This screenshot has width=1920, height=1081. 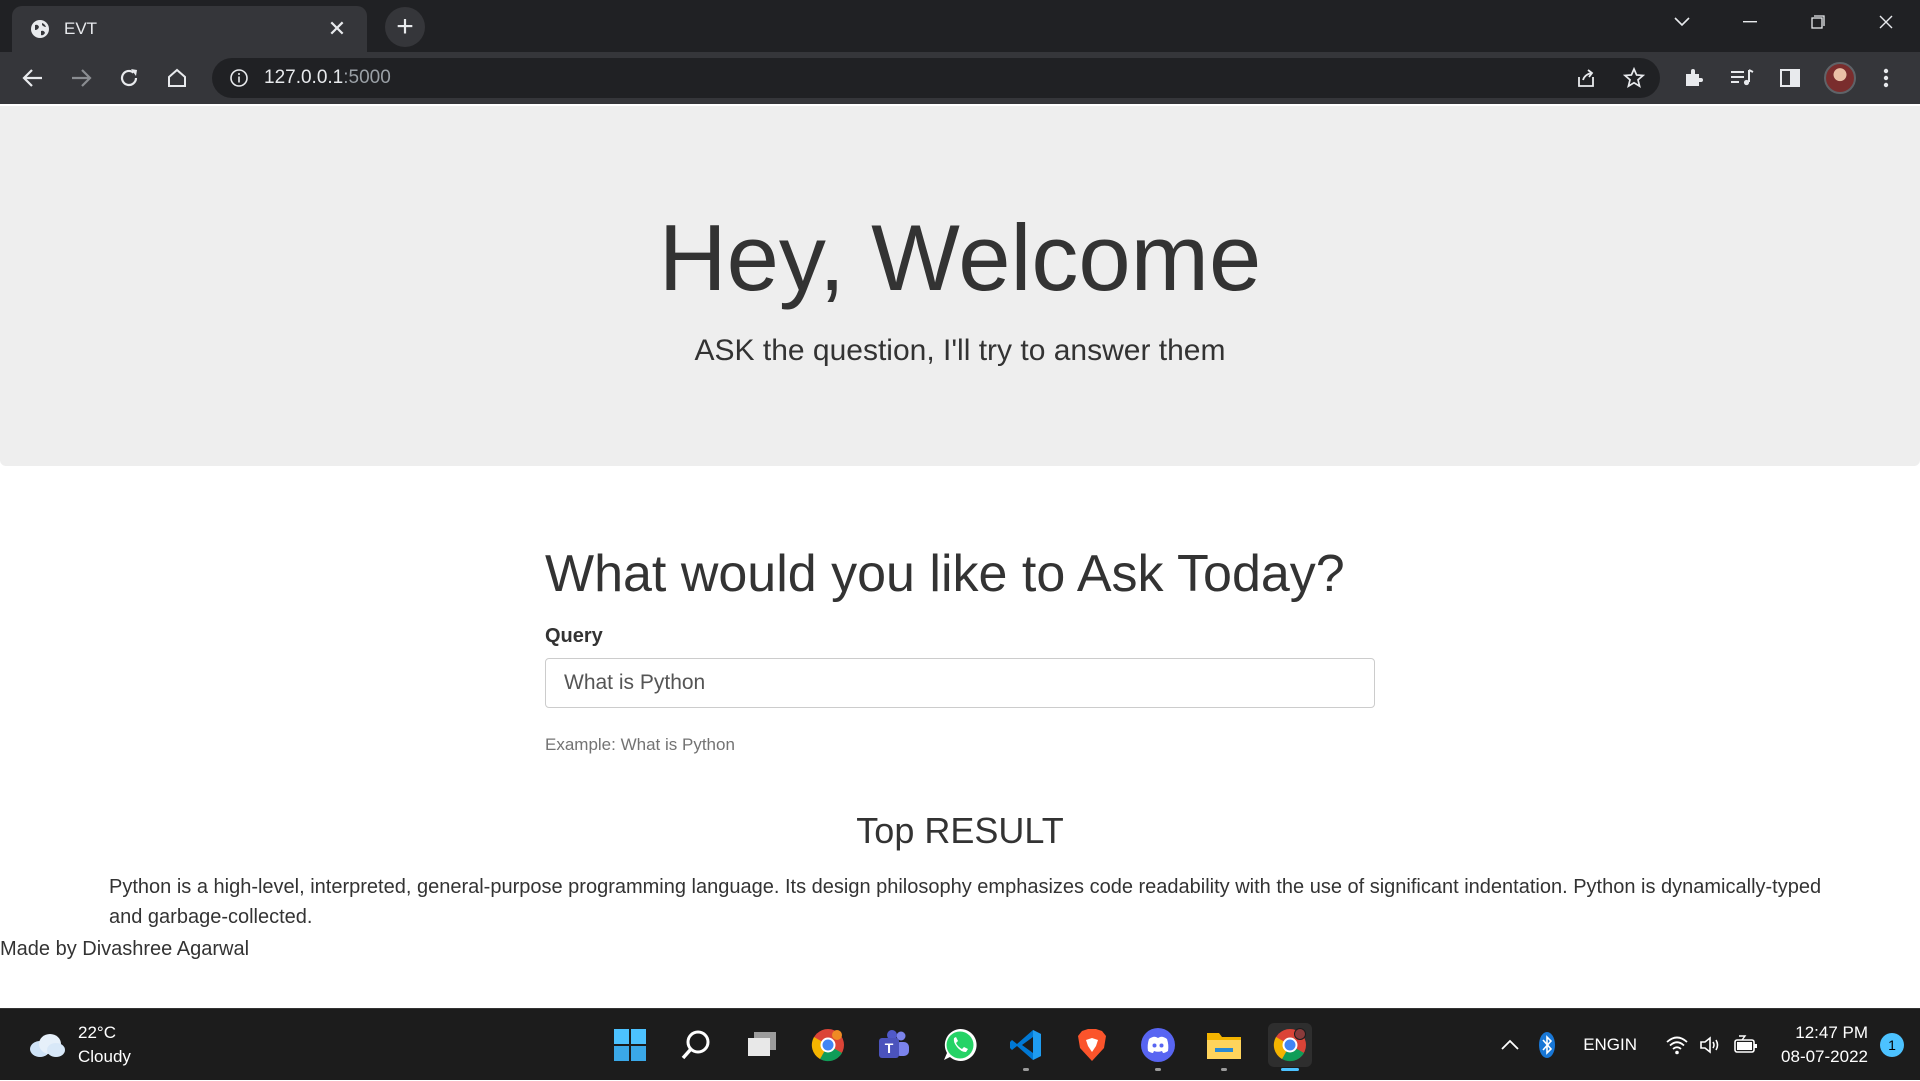 I want to click on query-help-text: Example: What is Python, so click(x=640, y=744).